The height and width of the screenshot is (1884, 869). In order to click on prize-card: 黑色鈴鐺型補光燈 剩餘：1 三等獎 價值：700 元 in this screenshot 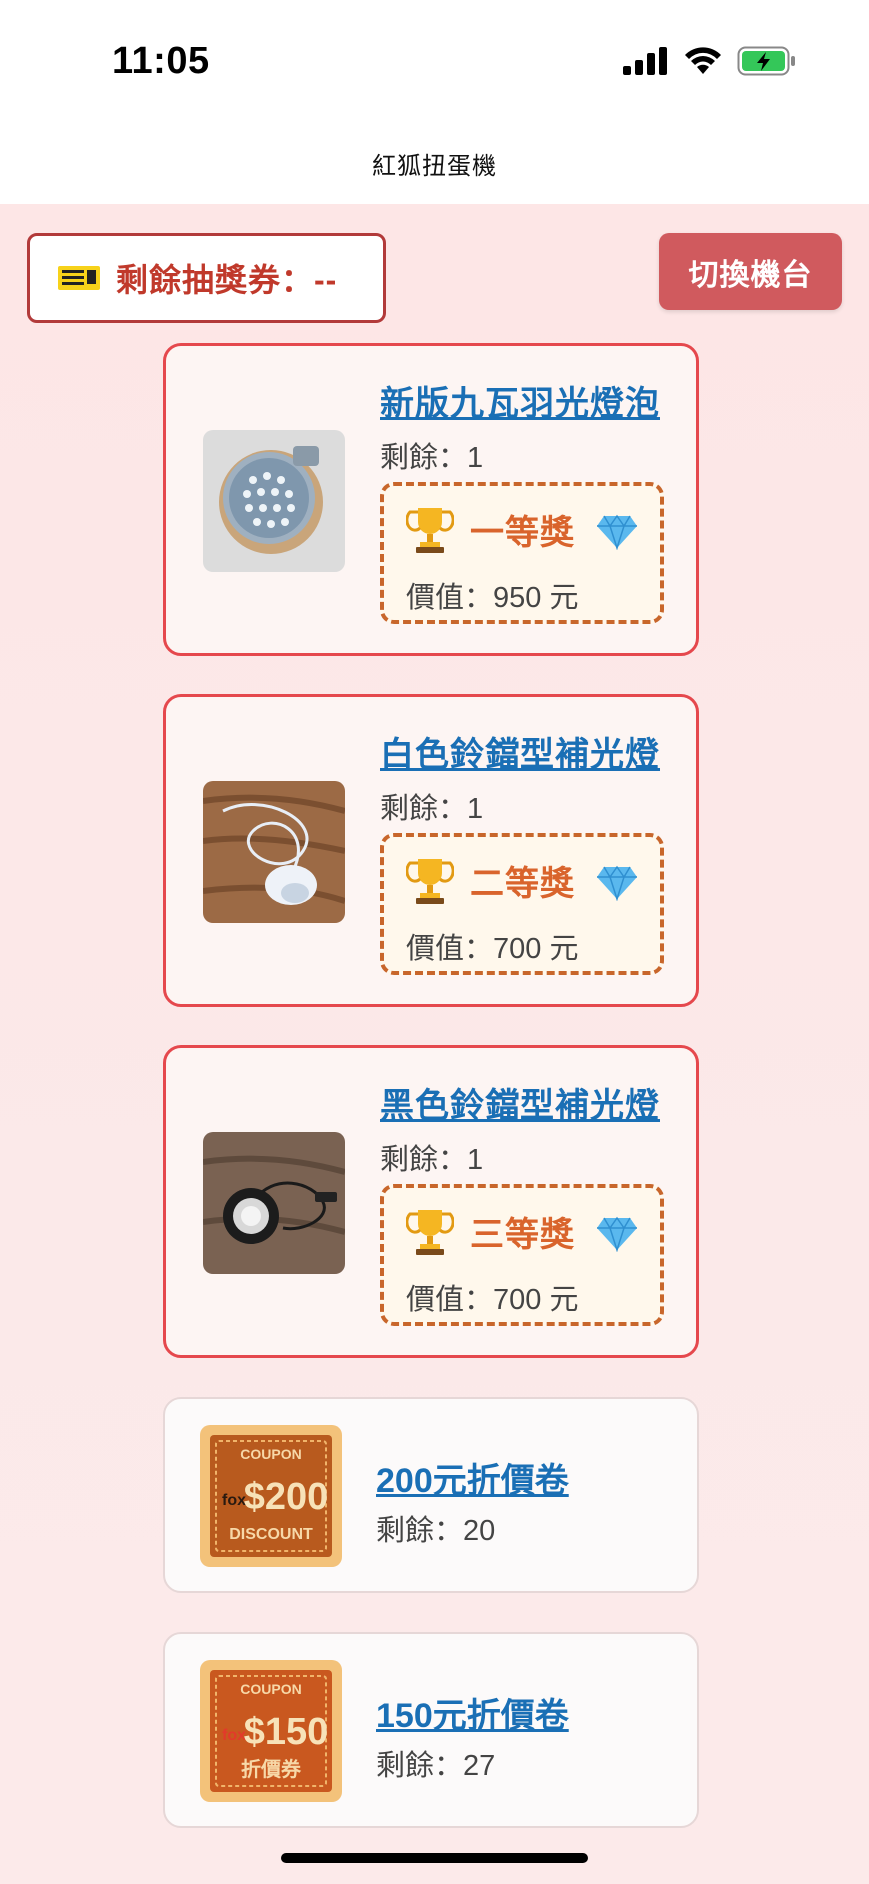, I will do `click(431, 1201)`.